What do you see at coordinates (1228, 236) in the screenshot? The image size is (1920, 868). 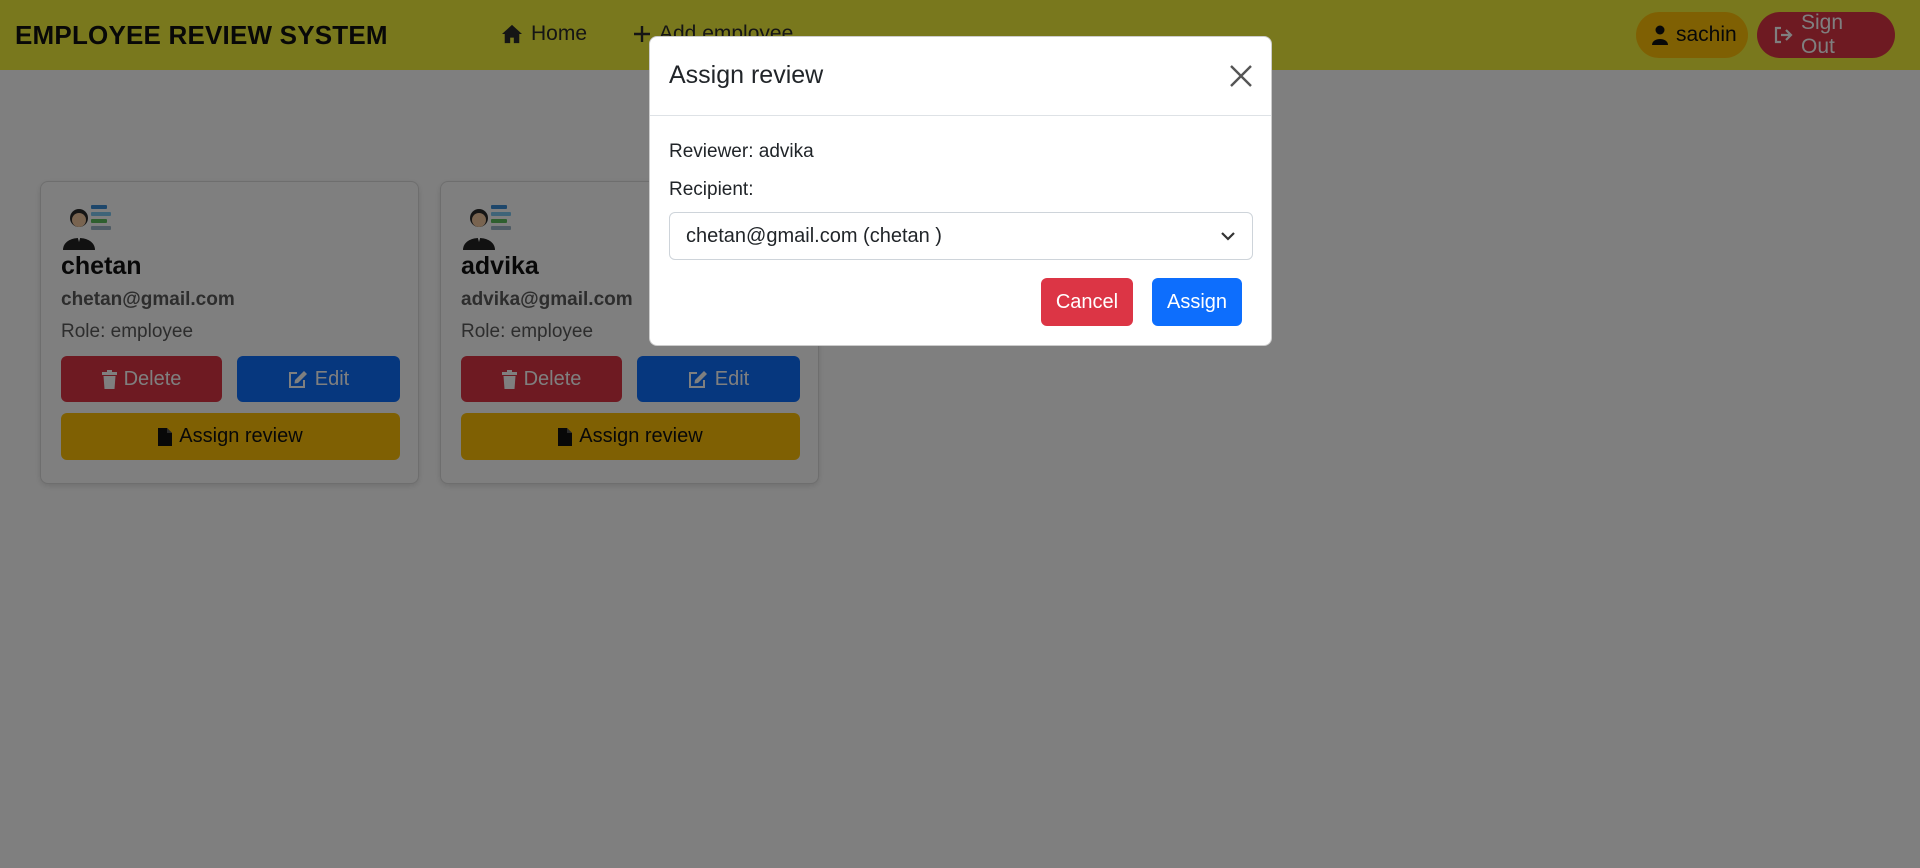 I see `chevron-down-icon` at bounding box center [1228, 236].